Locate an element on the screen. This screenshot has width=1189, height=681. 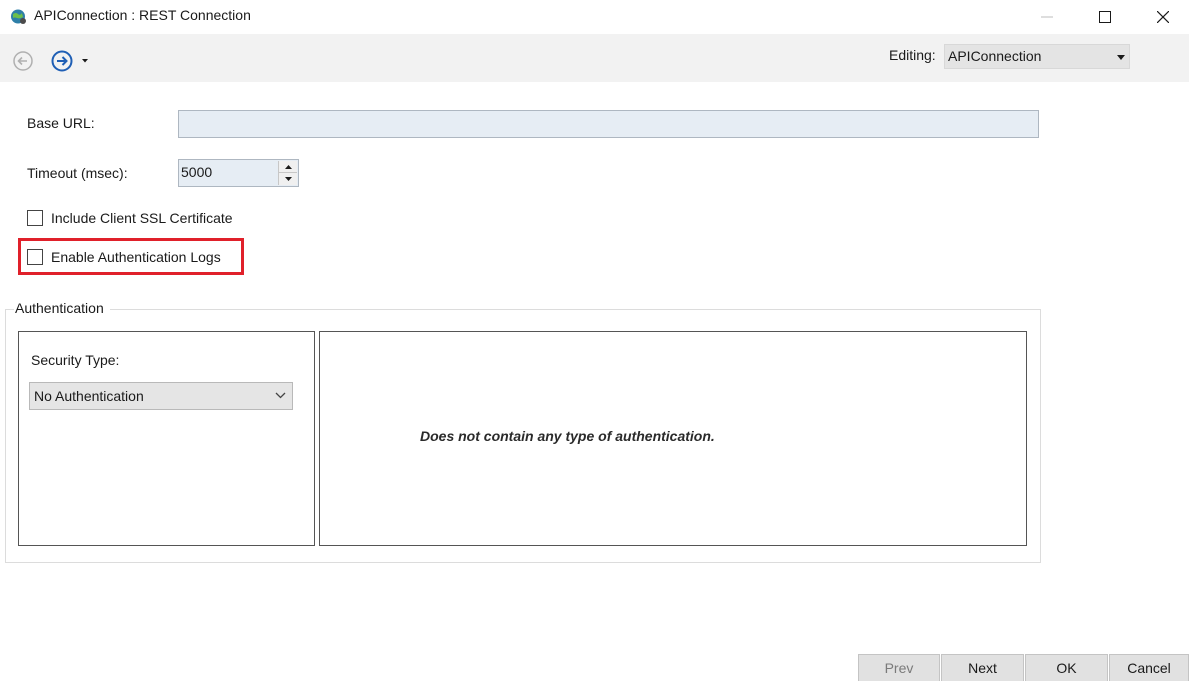
triangle-down-icon is located at coordinates (288, 179).